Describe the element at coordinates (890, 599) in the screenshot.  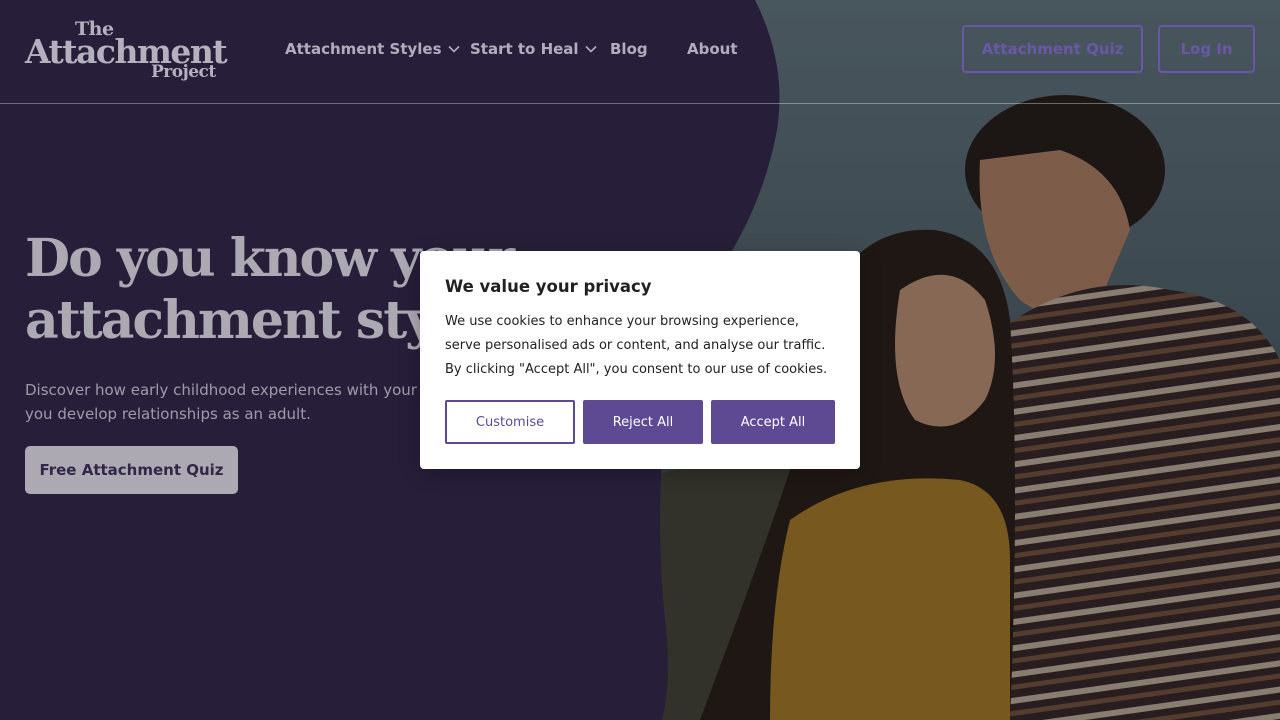
I see `woman-sweater` at that location.